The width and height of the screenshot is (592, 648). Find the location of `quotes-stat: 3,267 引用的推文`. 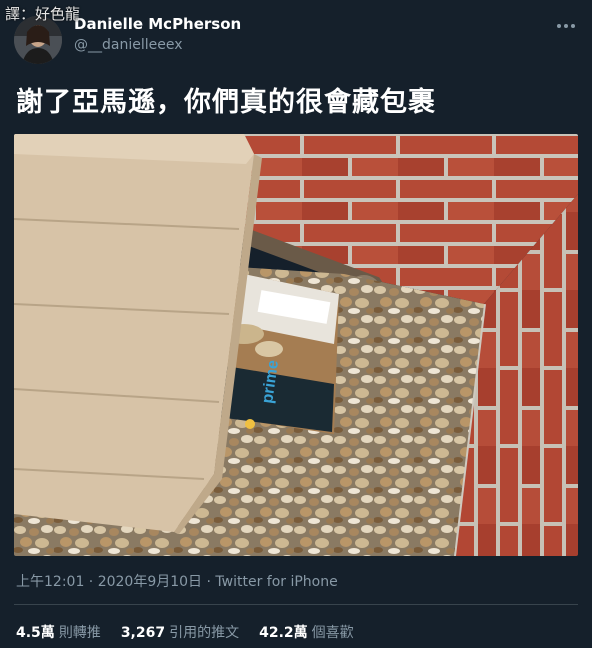

quotes-stat: 3,267 引用的推文 is located at coordinates (180, 632).